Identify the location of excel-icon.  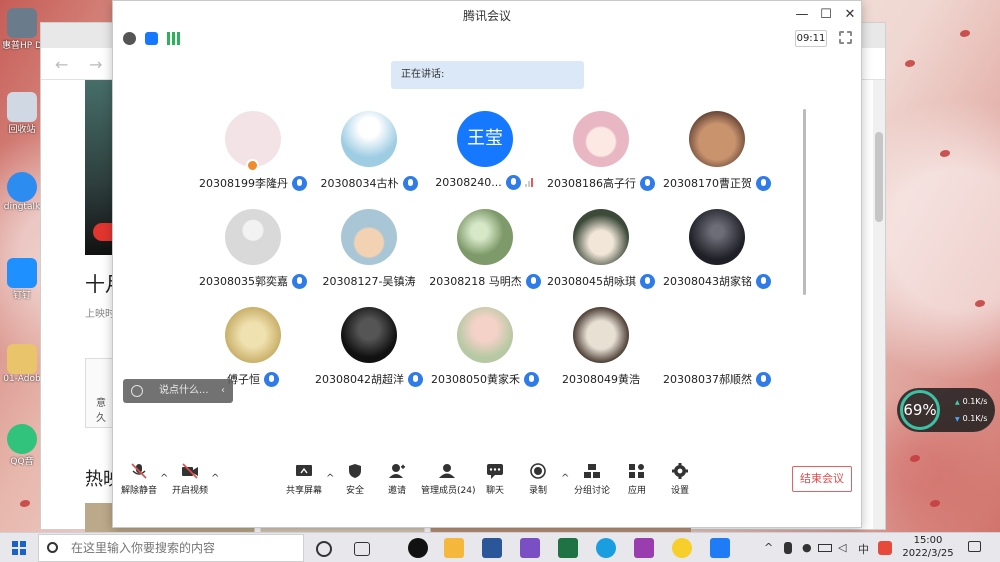
(568, 548).